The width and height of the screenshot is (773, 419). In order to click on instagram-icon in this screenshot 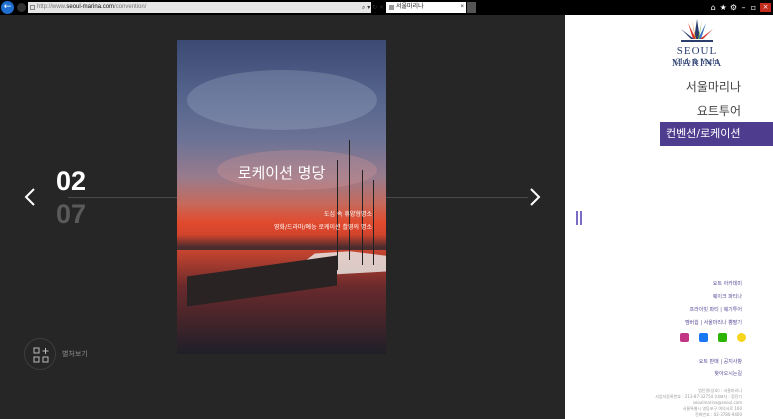, I will do `click(684, 337)`.